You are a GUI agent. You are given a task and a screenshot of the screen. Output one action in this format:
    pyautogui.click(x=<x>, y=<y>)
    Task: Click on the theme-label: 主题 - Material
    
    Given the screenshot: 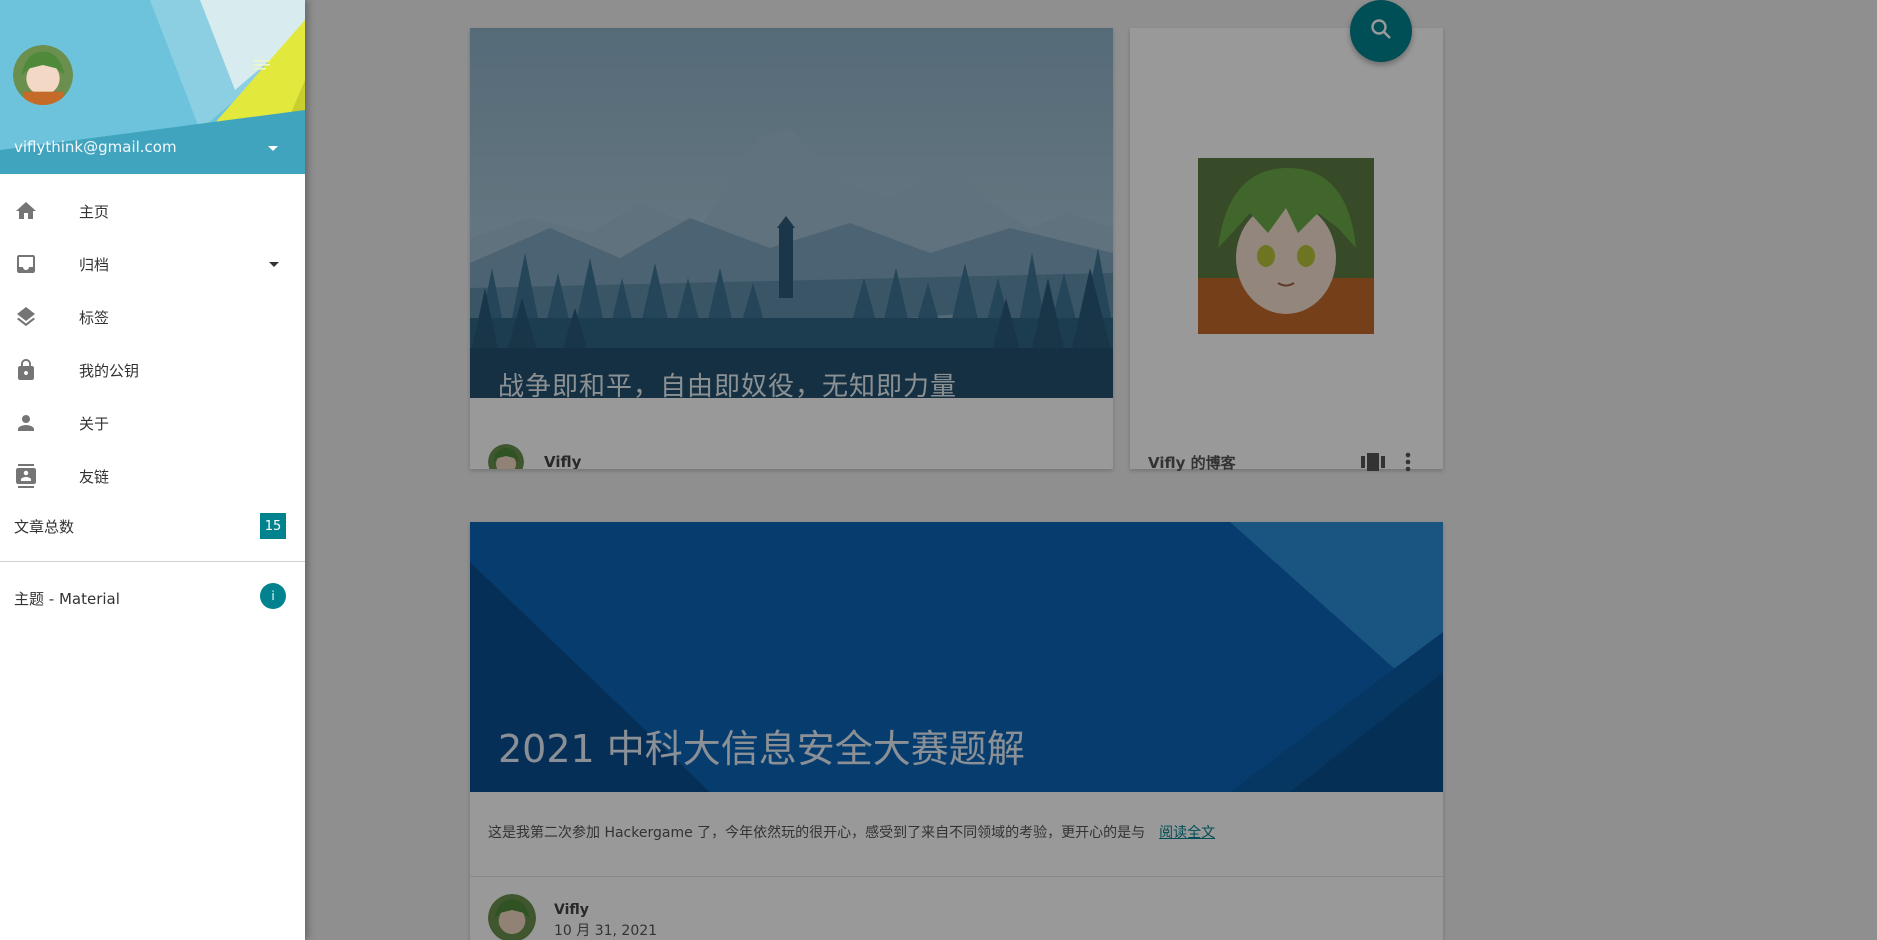 What is the action you would take?
    pyautogui.click(x=67, y=599)
    